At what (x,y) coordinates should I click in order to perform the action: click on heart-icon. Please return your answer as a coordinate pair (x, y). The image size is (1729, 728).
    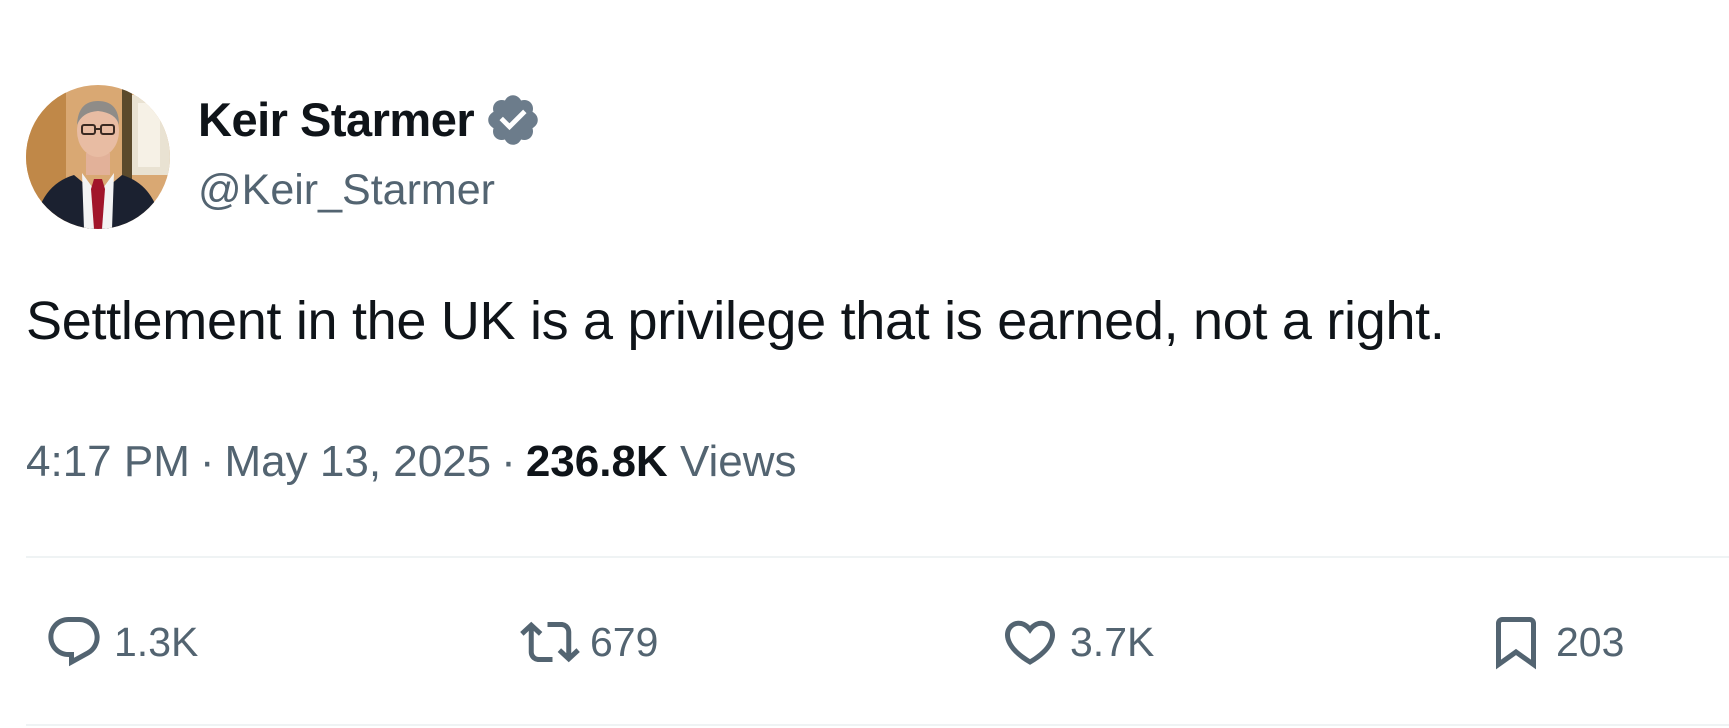
    Looking at the image, I should click on (1030, 642).